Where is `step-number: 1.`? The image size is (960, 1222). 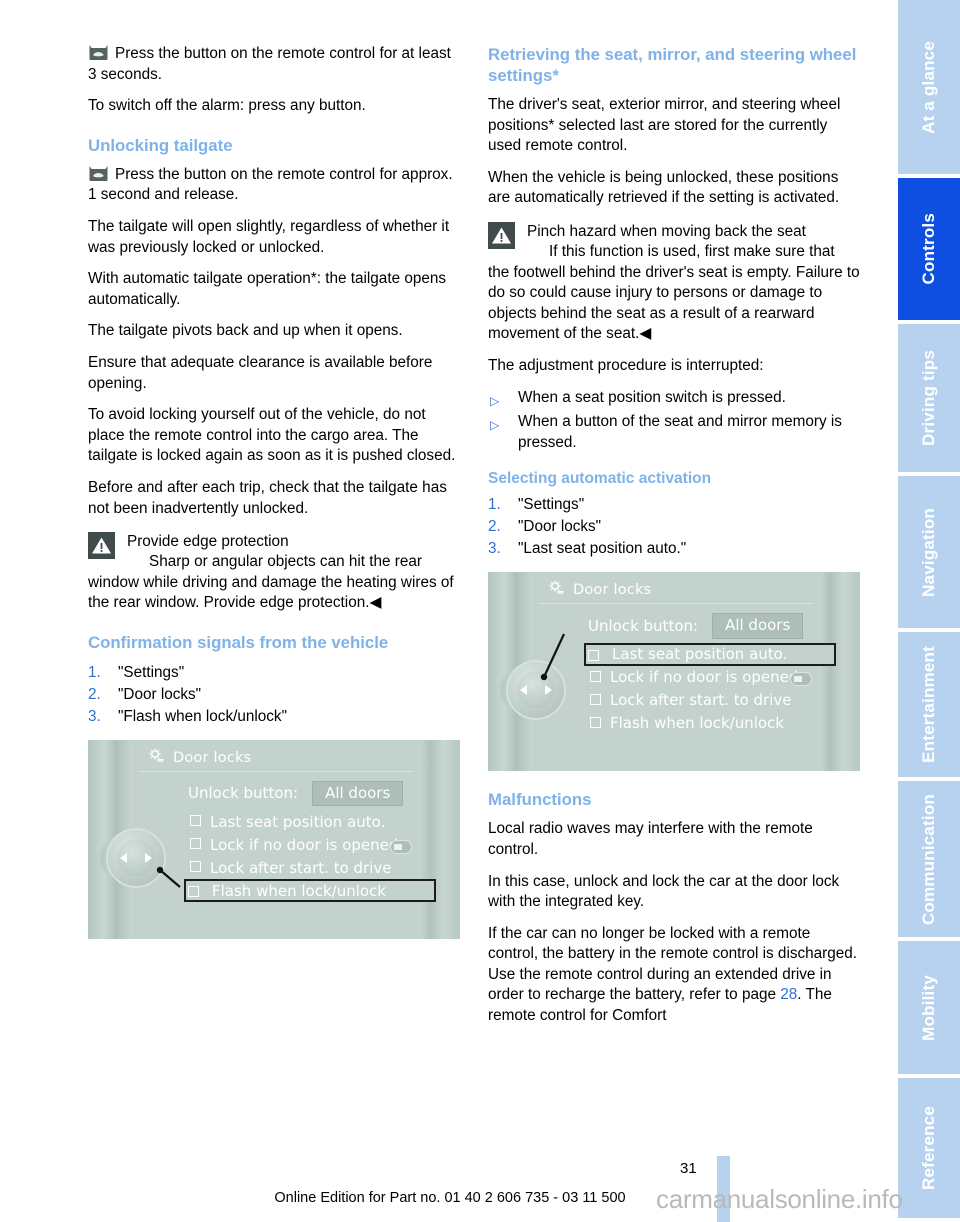
step-number: 1. is located at coordinates (94, 672).